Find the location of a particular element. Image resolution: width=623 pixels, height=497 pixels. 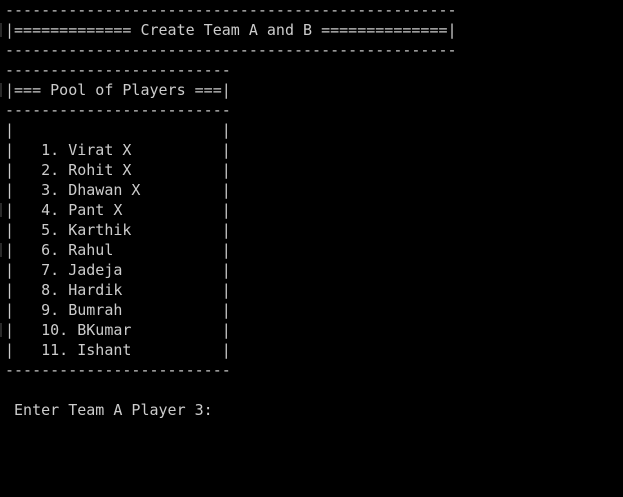

player-list-item: | 8. Hardik | is located at coordinates (118, 290).